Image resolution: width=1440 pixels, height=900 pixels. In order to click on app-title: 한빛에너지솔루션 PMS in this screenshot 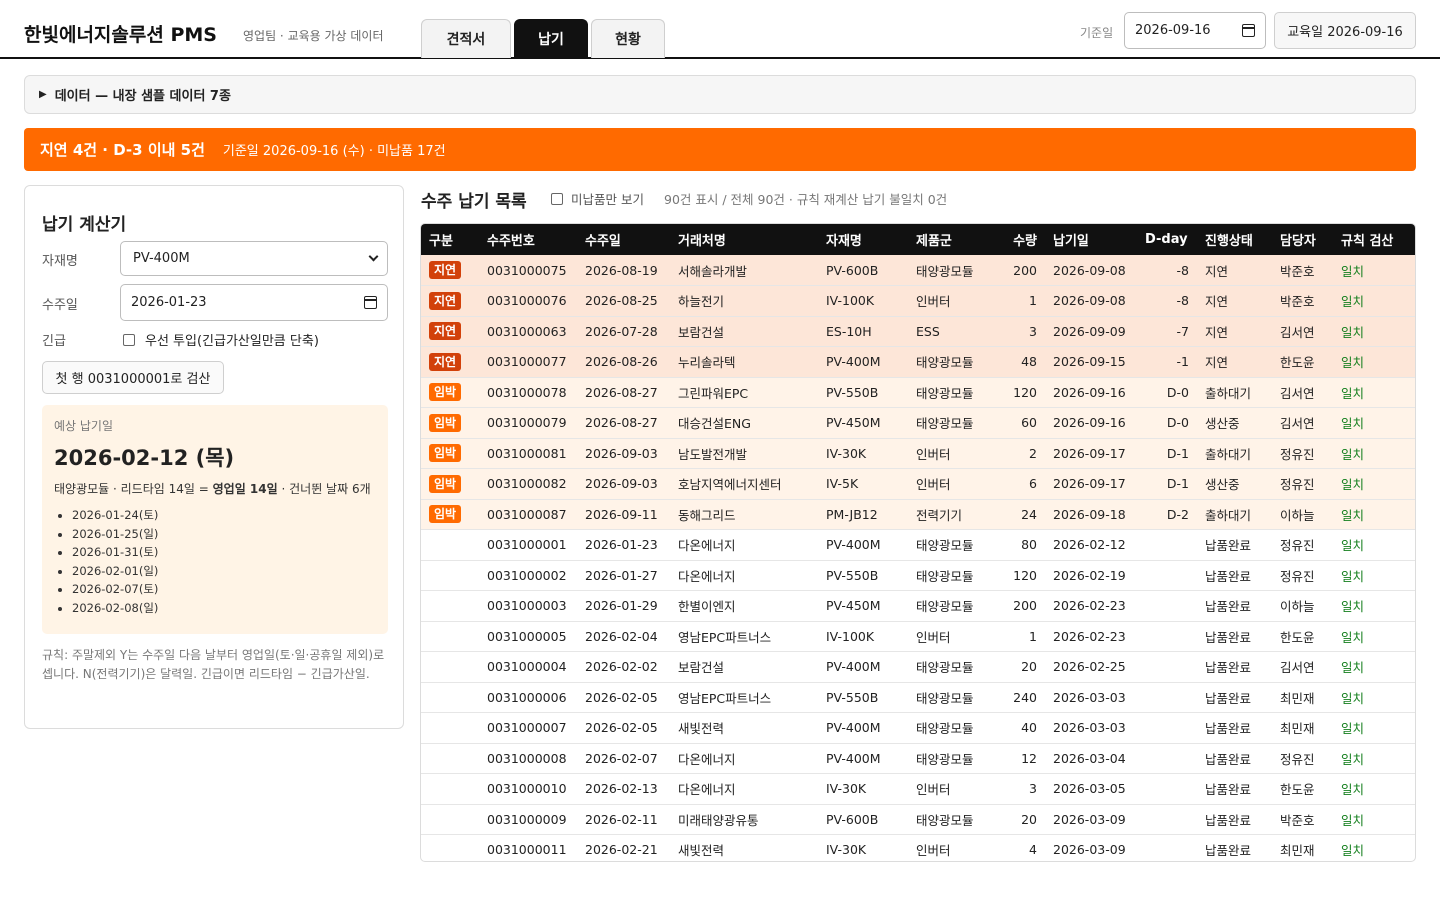, I will do `click(120, 35)`.